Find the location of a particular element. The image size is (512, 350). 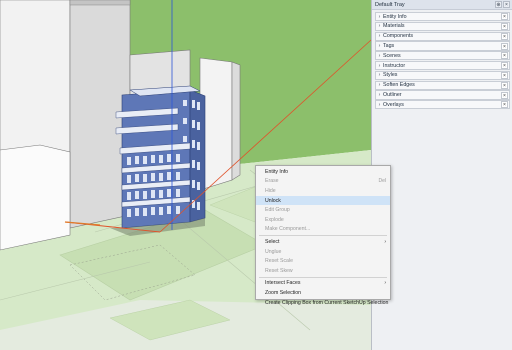

menu-item-intersect-faces: Intersect Faces › is located at coordinates (323, 284).